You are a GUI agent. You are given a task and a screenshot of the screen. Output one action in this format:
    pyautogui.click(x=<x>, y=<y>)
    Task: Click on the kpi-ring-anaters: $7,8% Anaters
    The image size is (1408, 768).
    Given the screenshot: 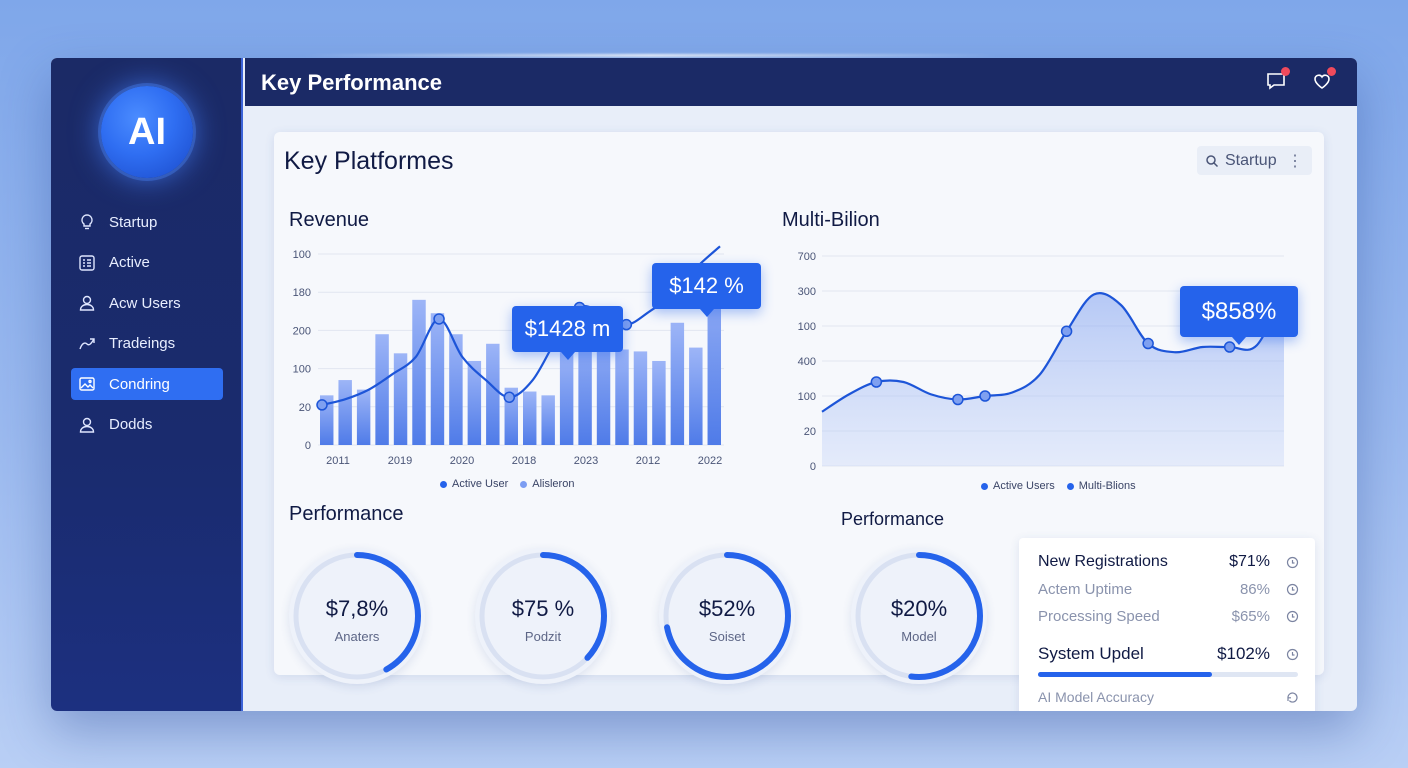 What is the action you would take?
    pyautogui.click(x=357, y=616)
    